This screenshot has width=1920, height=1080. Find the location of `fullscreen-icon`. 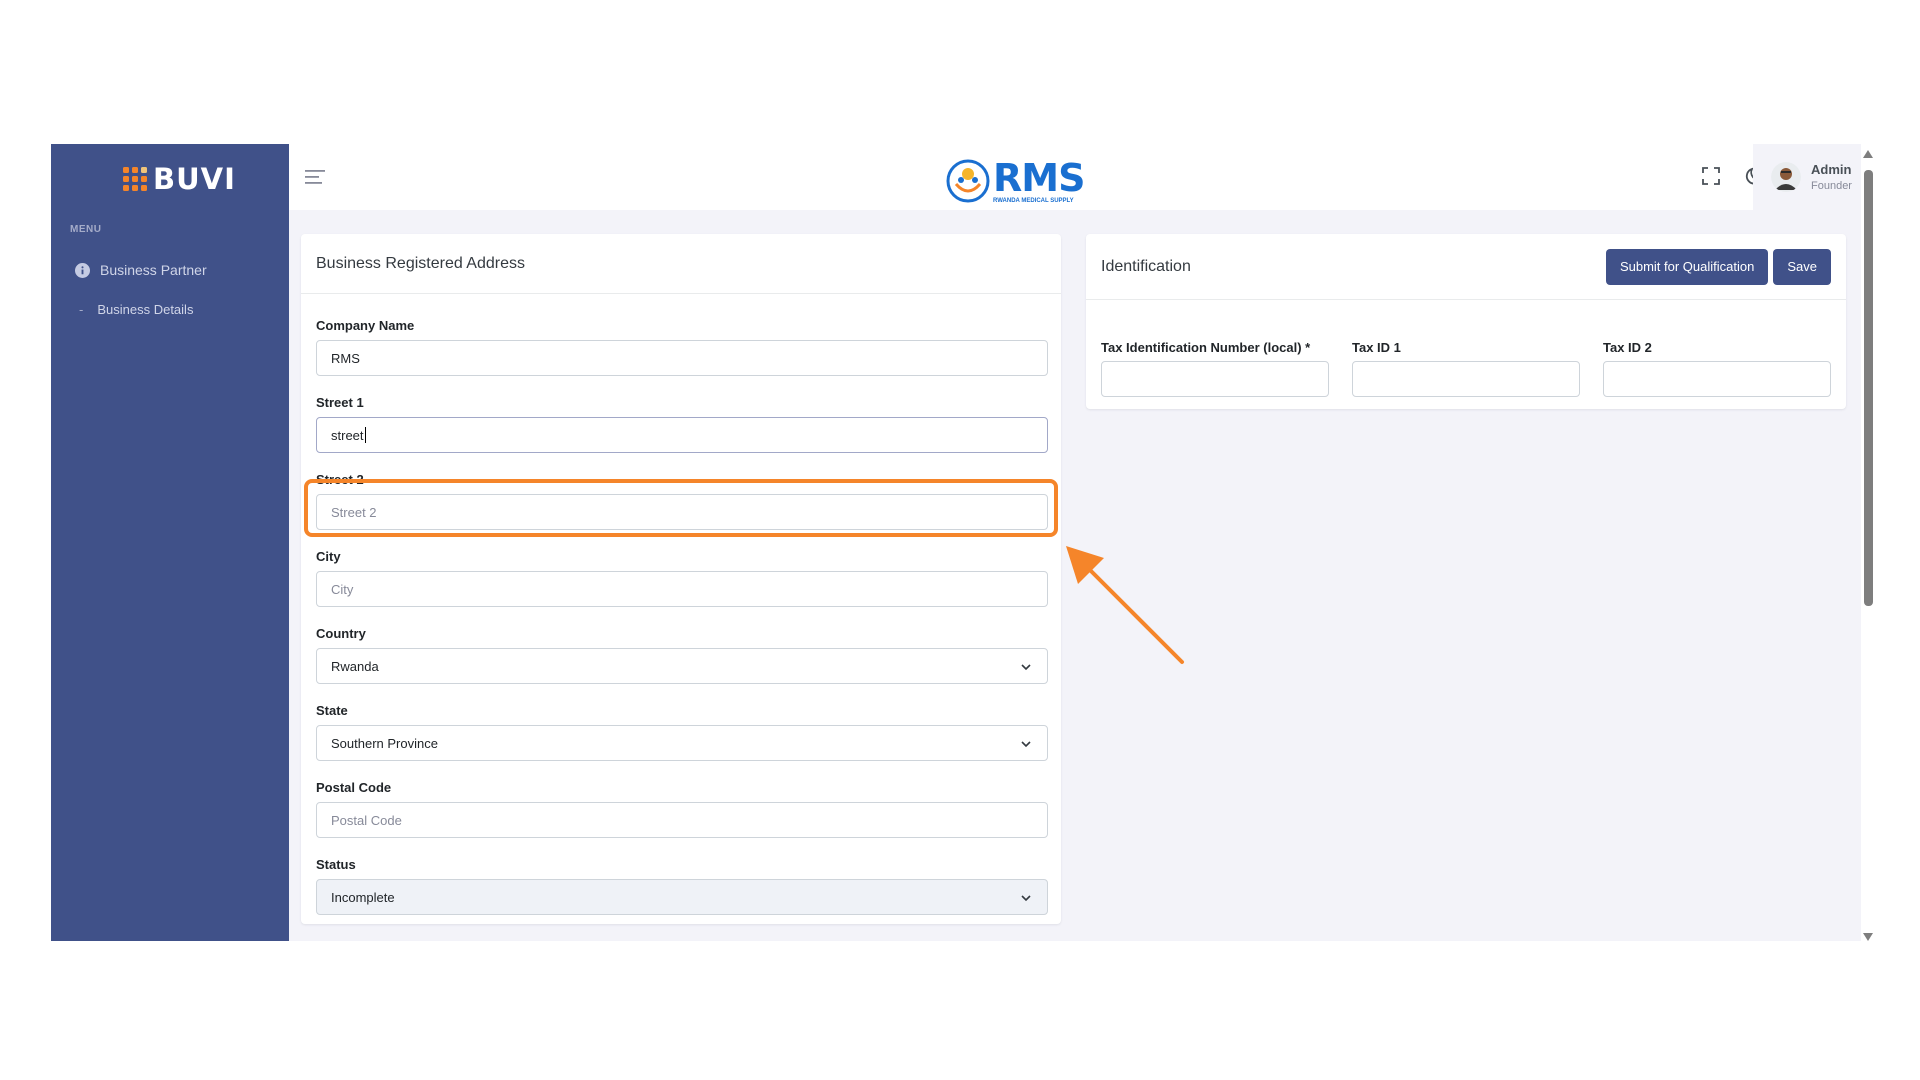

fullscreen-icon is located at coordinates (1711, 176).